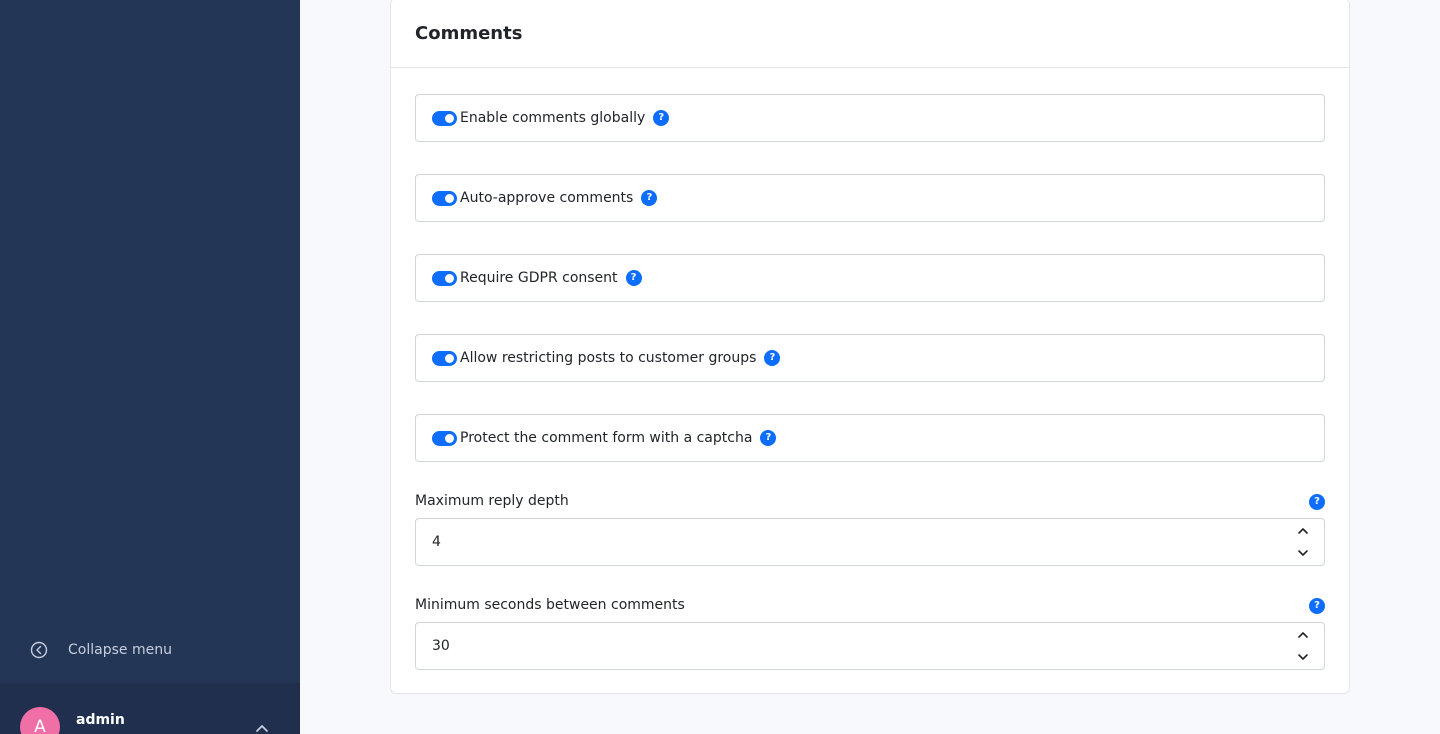  Describe the element at coordinates (444, 438) in the screenshot. I see `captcha-switch` at that location.